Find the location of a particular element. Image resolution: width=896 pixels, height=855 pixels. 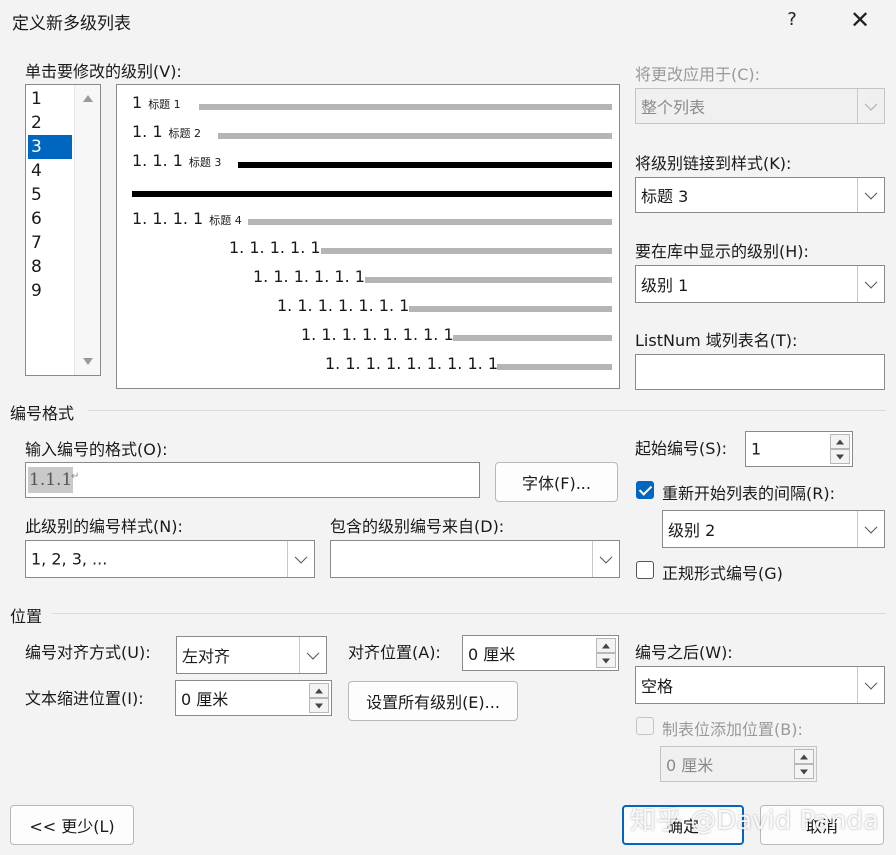

start-at-label: 起始编号(S): is located at coordinates (681, 448).